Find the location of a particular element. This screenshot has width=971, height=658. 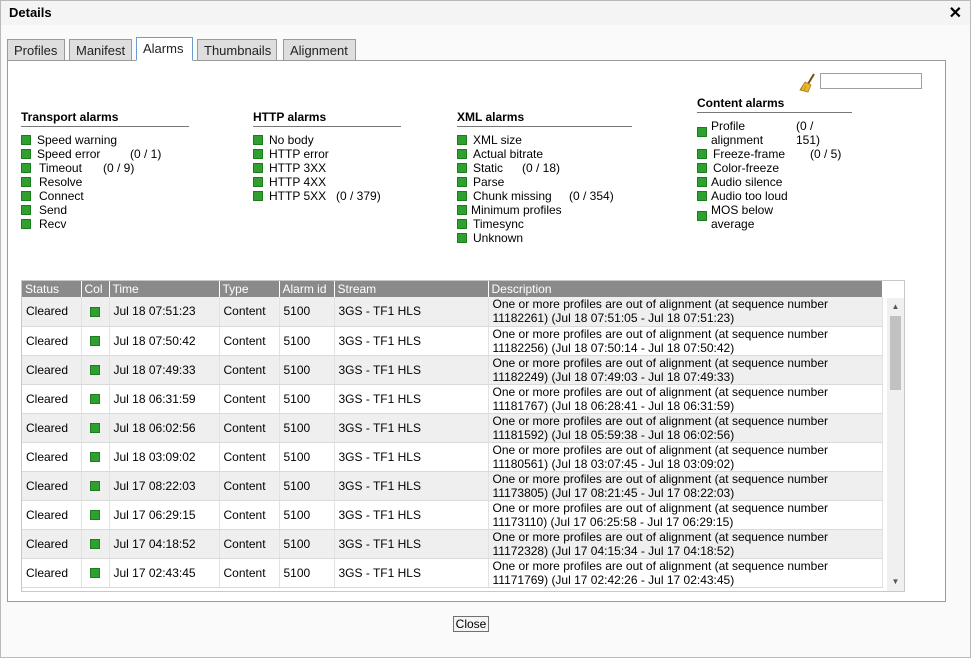

close-icon: ✕ is located at coordinates (955, 13).